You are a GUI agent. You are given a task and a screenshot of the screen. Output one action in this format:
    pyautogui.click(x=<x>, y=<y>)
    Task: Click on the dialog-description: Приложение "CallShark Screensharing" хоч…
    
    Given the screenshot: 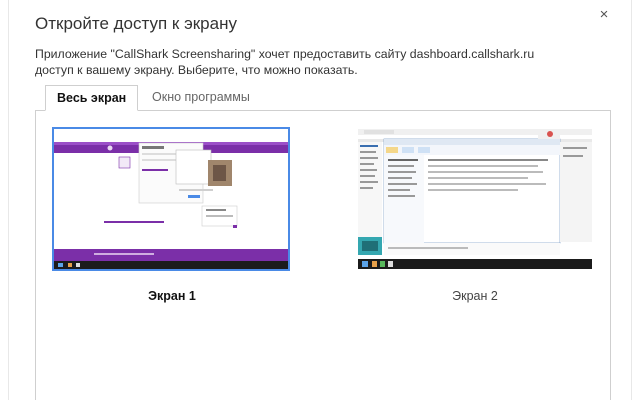 What is the action you would take?
    pyautogui.click(x=285, y=62)
    